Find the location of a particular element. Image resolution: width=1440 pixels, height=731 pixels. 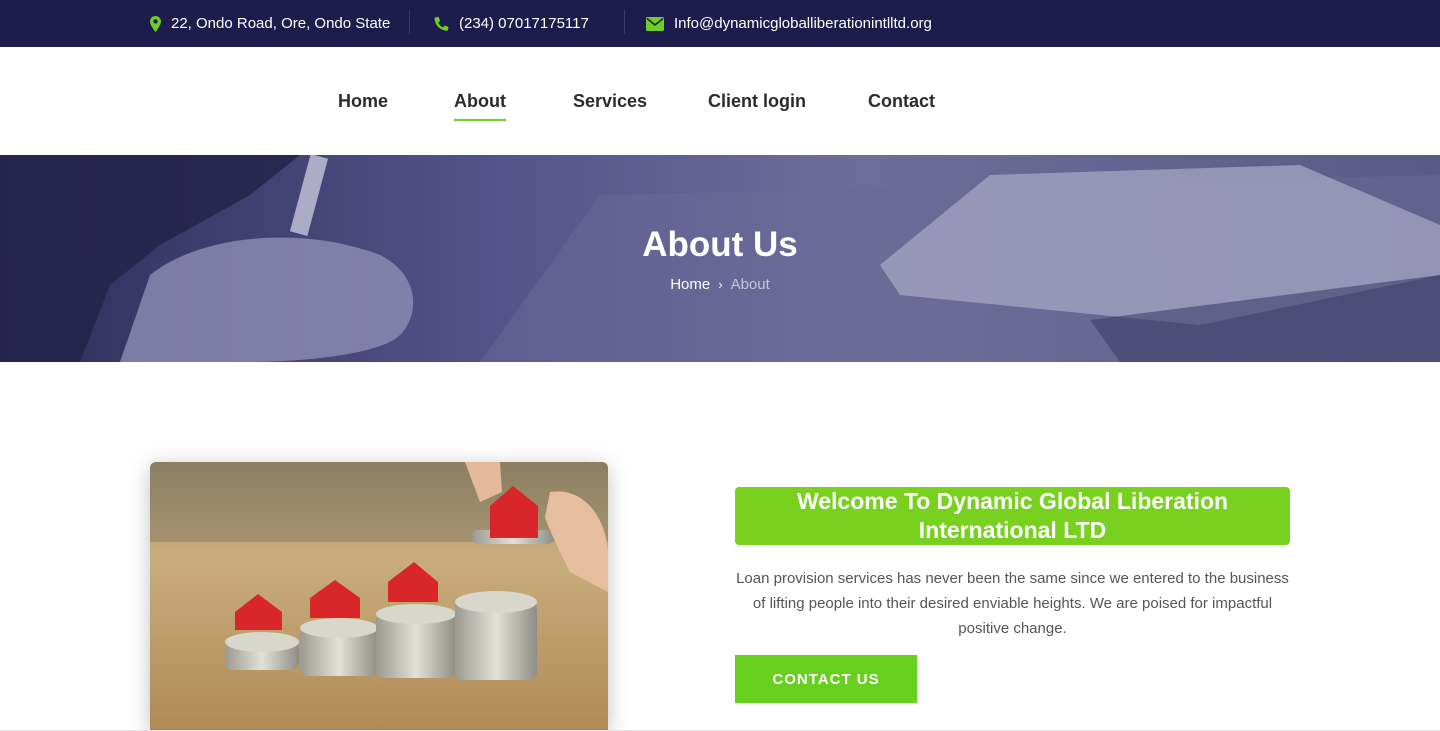

nav-client-login: Client login is located at coordinates (757, 101).